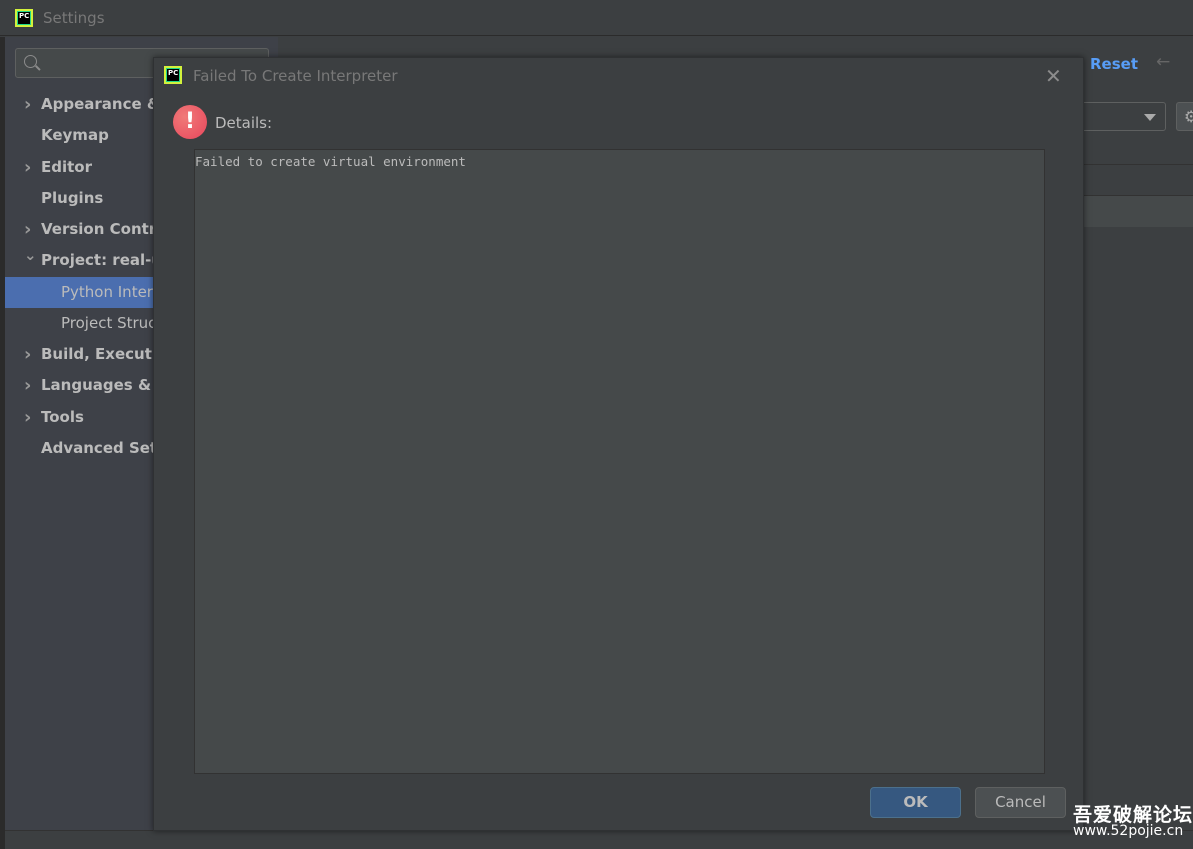 The width and height of the screenshot is (1193, 849). I want to click on sidebar-item: Keymap, so click(79, 135).